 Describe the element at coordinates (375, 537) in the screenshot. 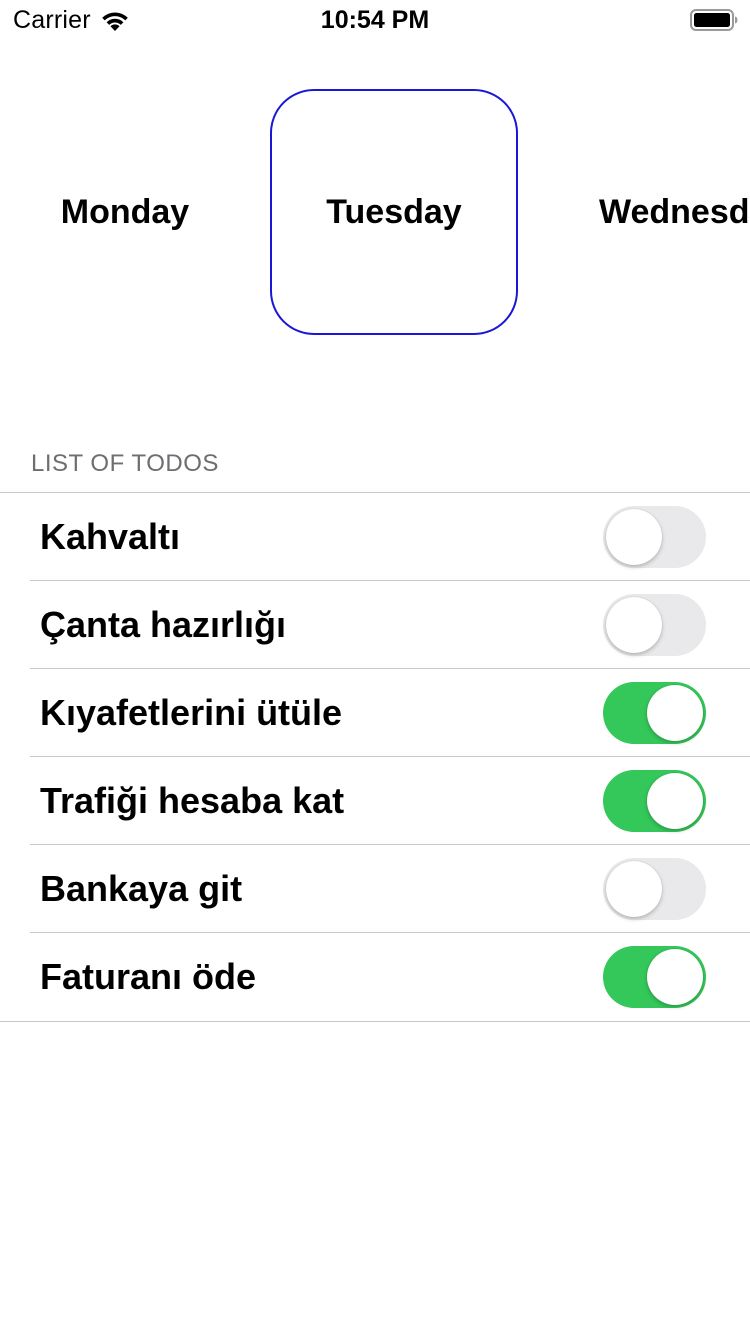

I see `todo-row: Kahvaltı` at that location.